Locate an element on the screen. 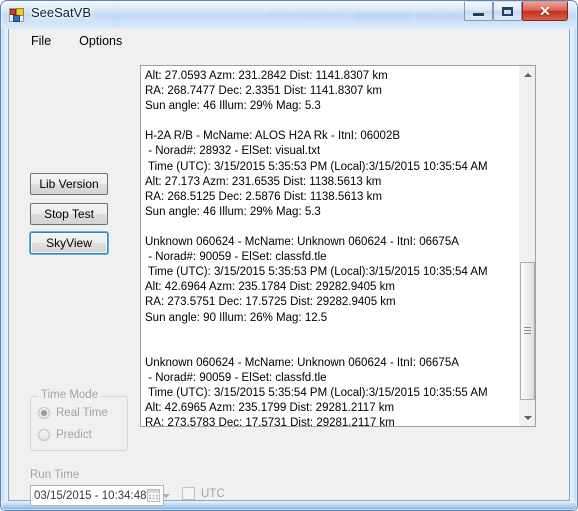 The width and height of the screenshot is (578, 511). scrollbar-thumb is located at coordinates (527, 331).